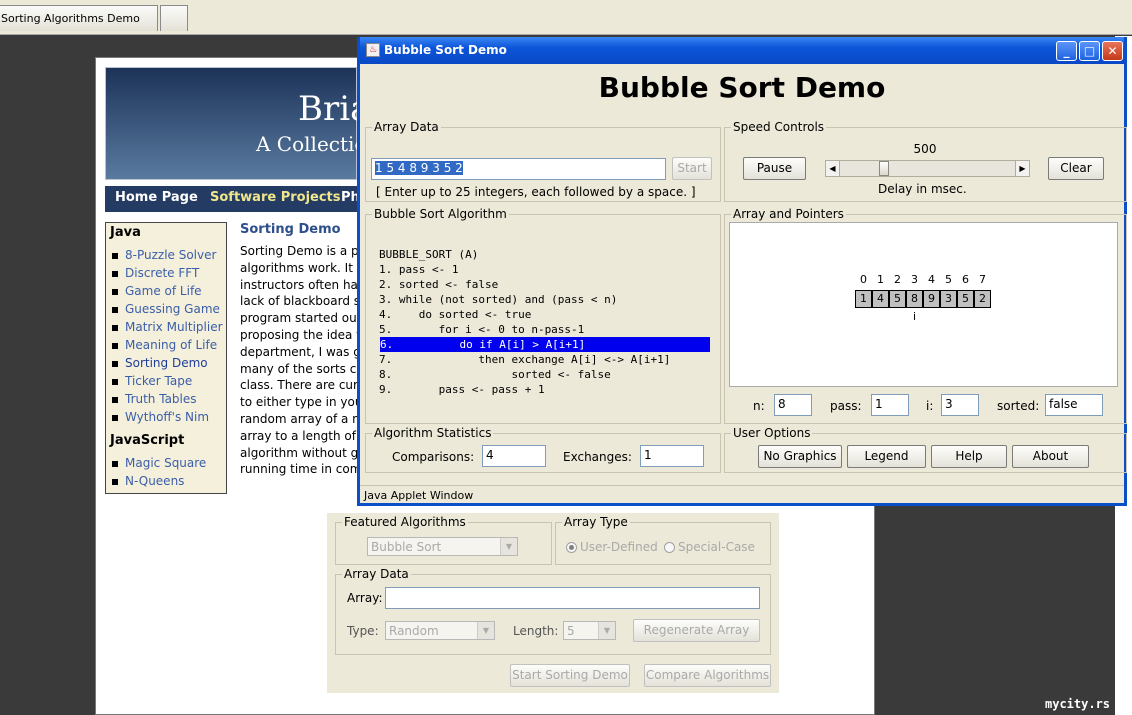 The height and width of the screenshot is (715, 1132). What do you see at coordinates (772, 433) in the screenshot?
I see `user-options-legend: User Options` at bounding box center [772, 433].